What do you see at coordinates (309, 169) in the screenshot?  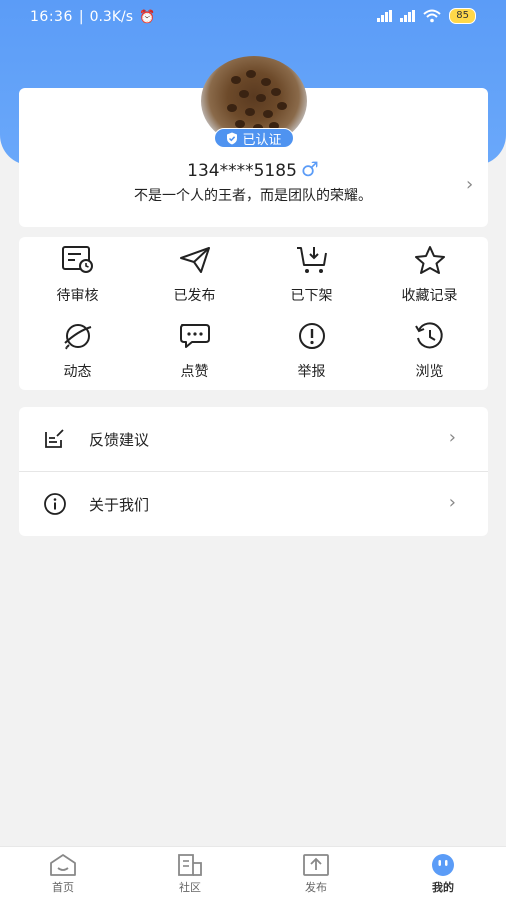 I see `male-gender-icon: ♂` at bounding box center [309, 169].